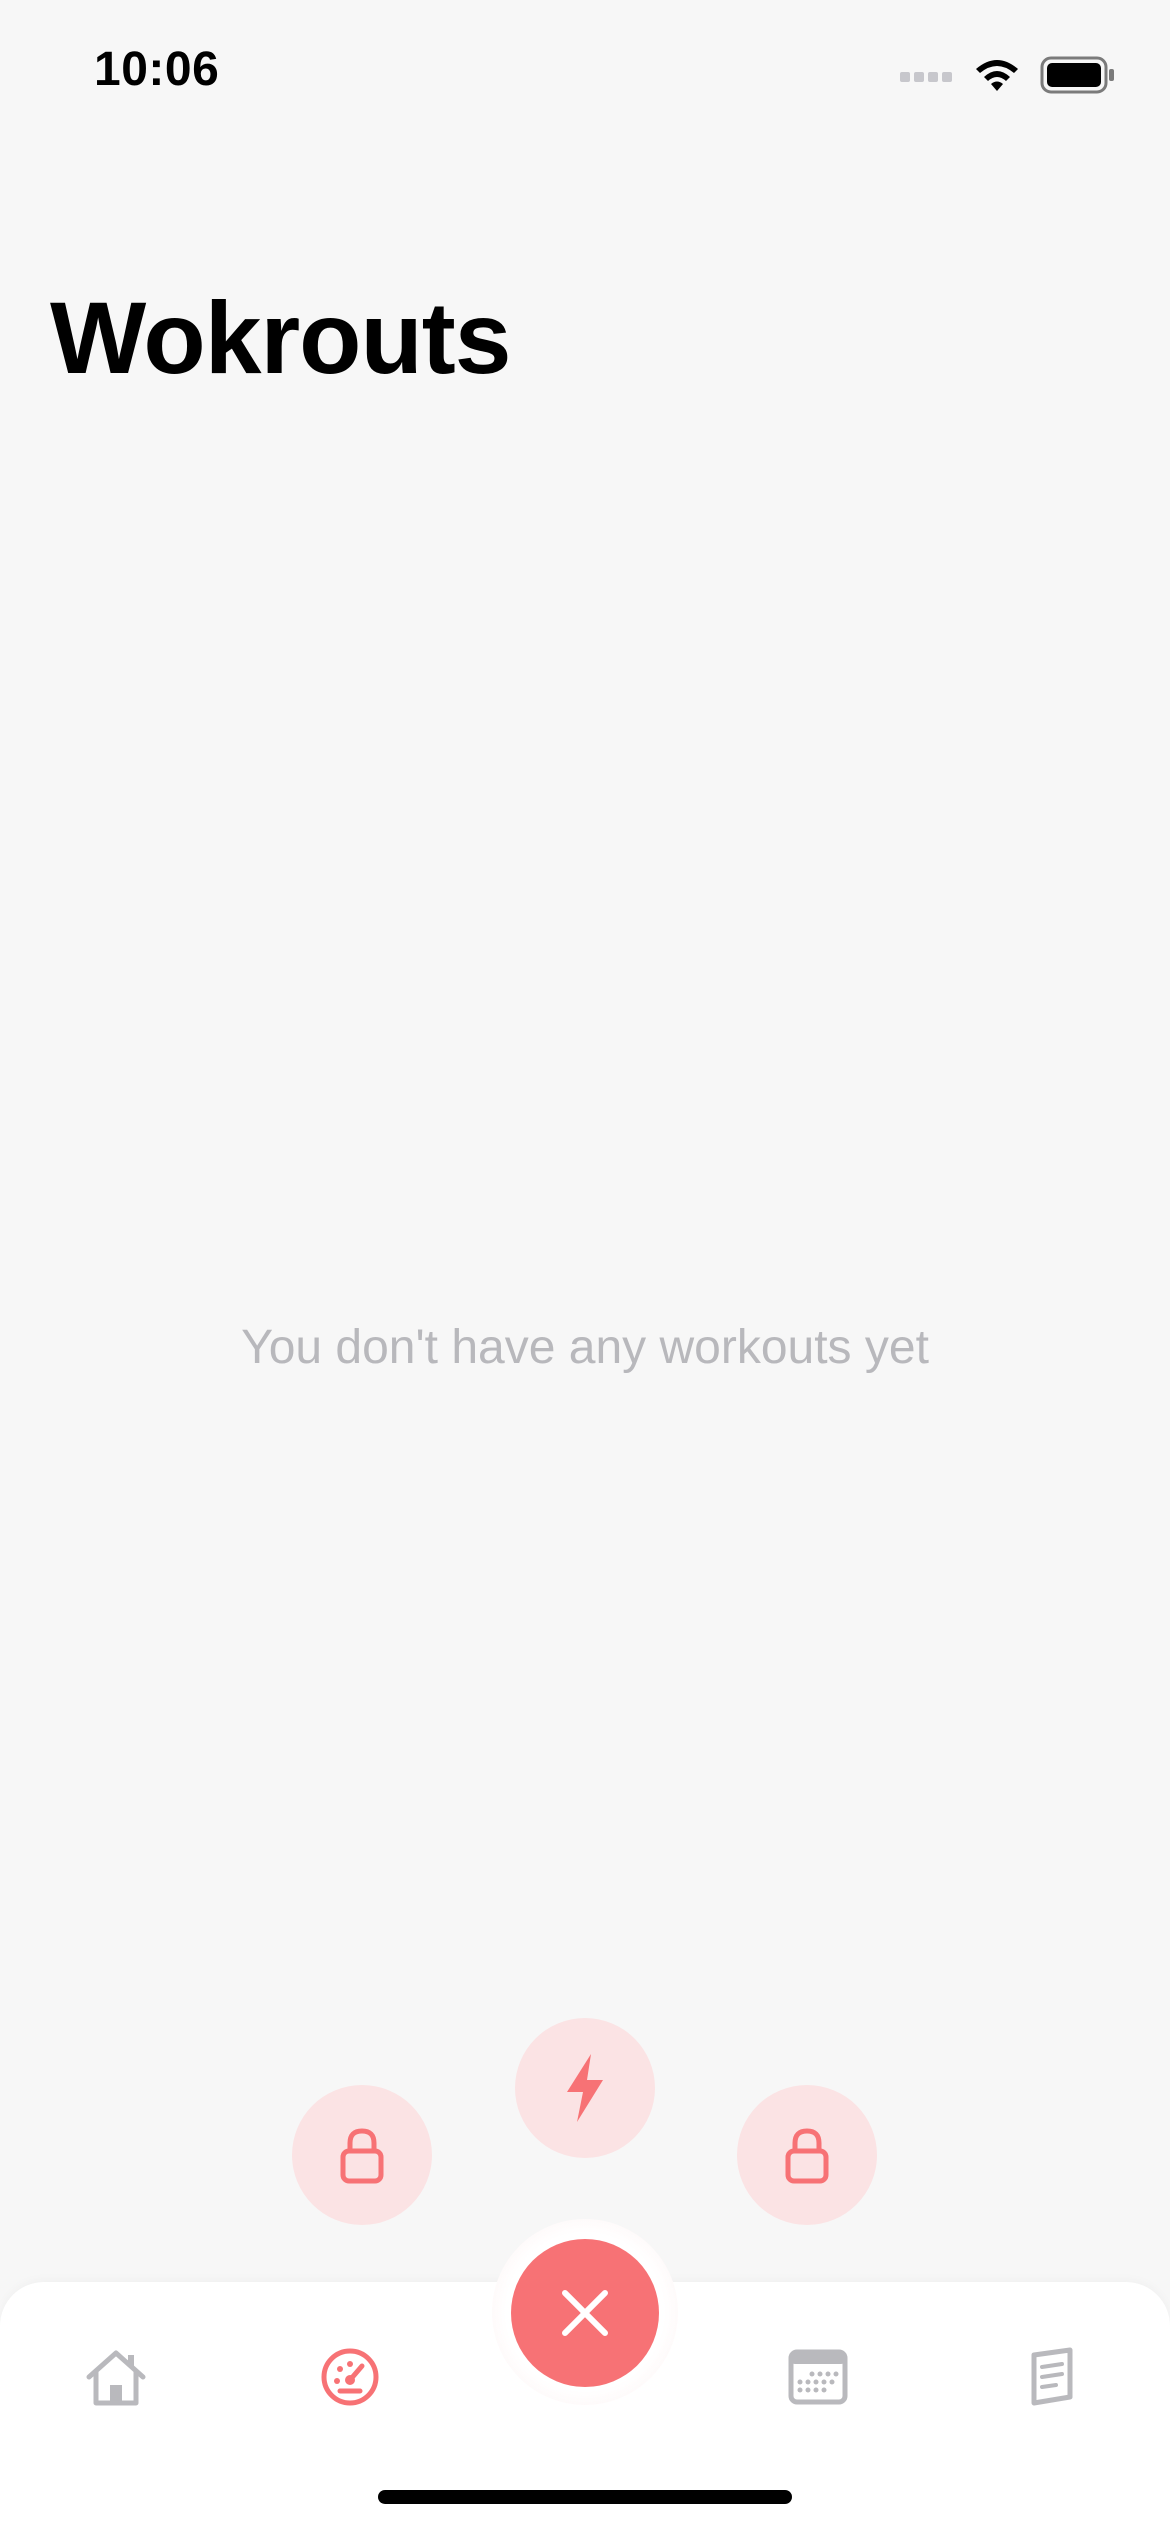  I want to click on tab-progress, so click(350, 2377).